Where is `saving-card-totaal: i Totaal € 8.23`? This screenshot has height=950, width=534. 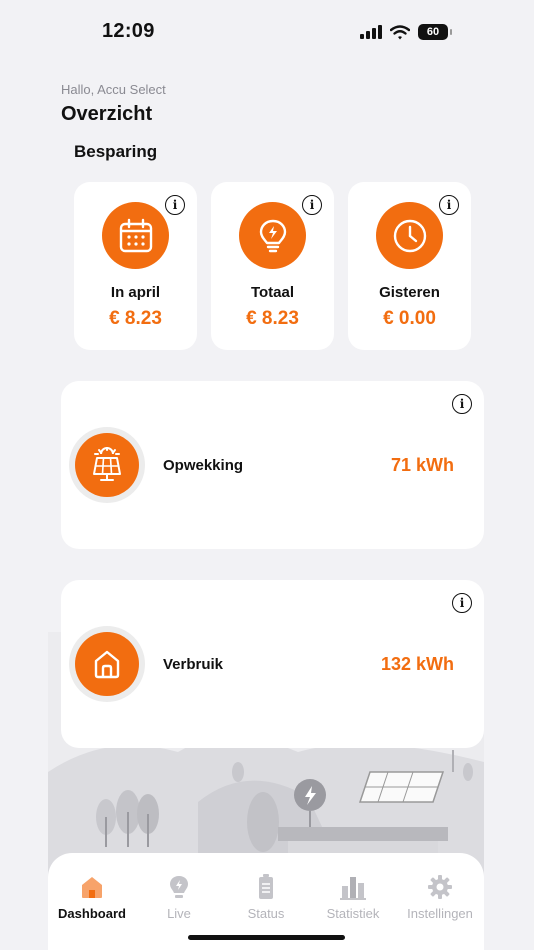 saving-card-totaal: i Totaal € 8.23 is located at coordinates (272, 266).